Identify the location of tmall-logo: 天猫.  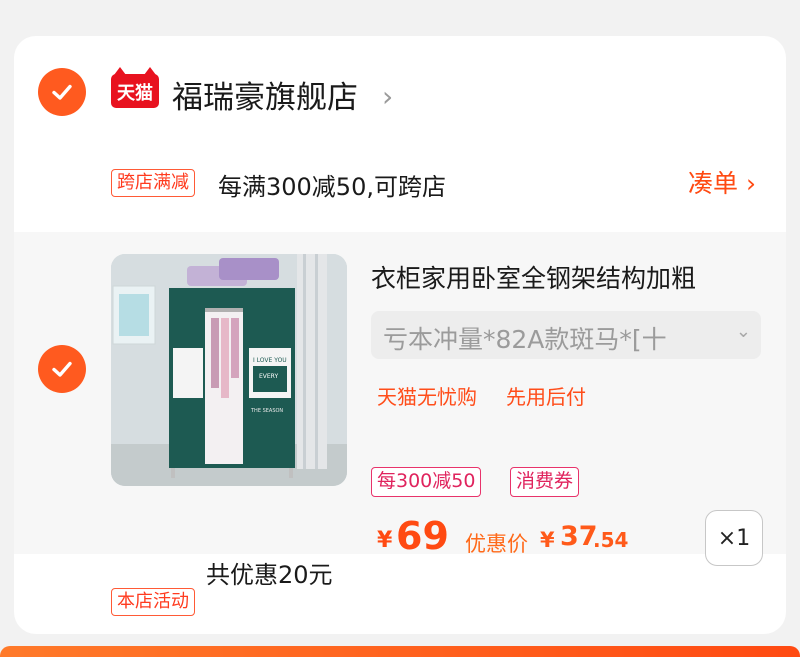
(135, 87).